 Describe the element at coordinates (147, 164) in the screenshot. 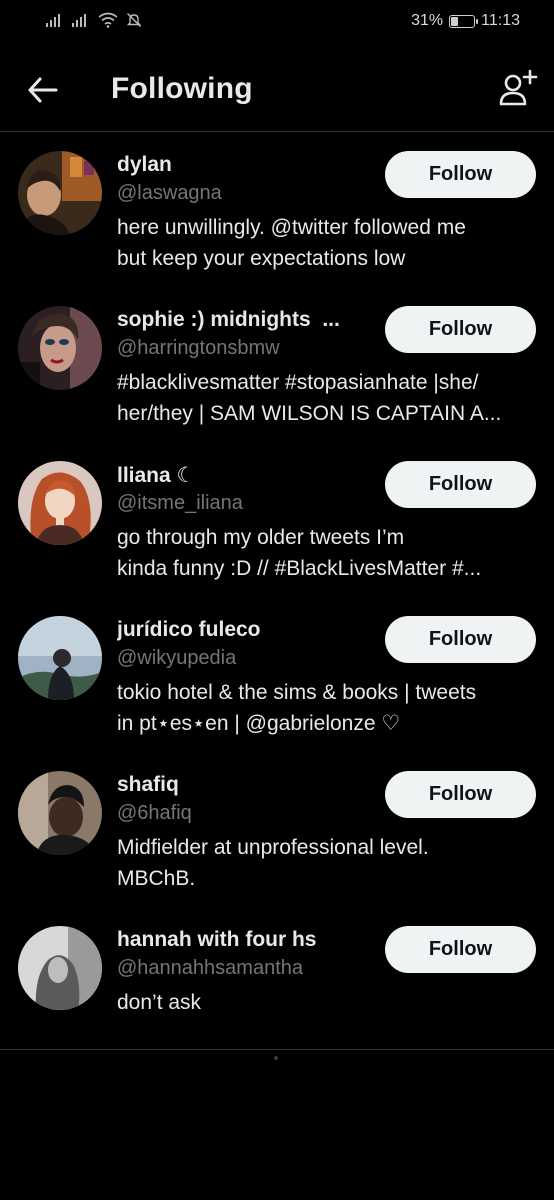

I see `user-display-name: dylan` at that location.